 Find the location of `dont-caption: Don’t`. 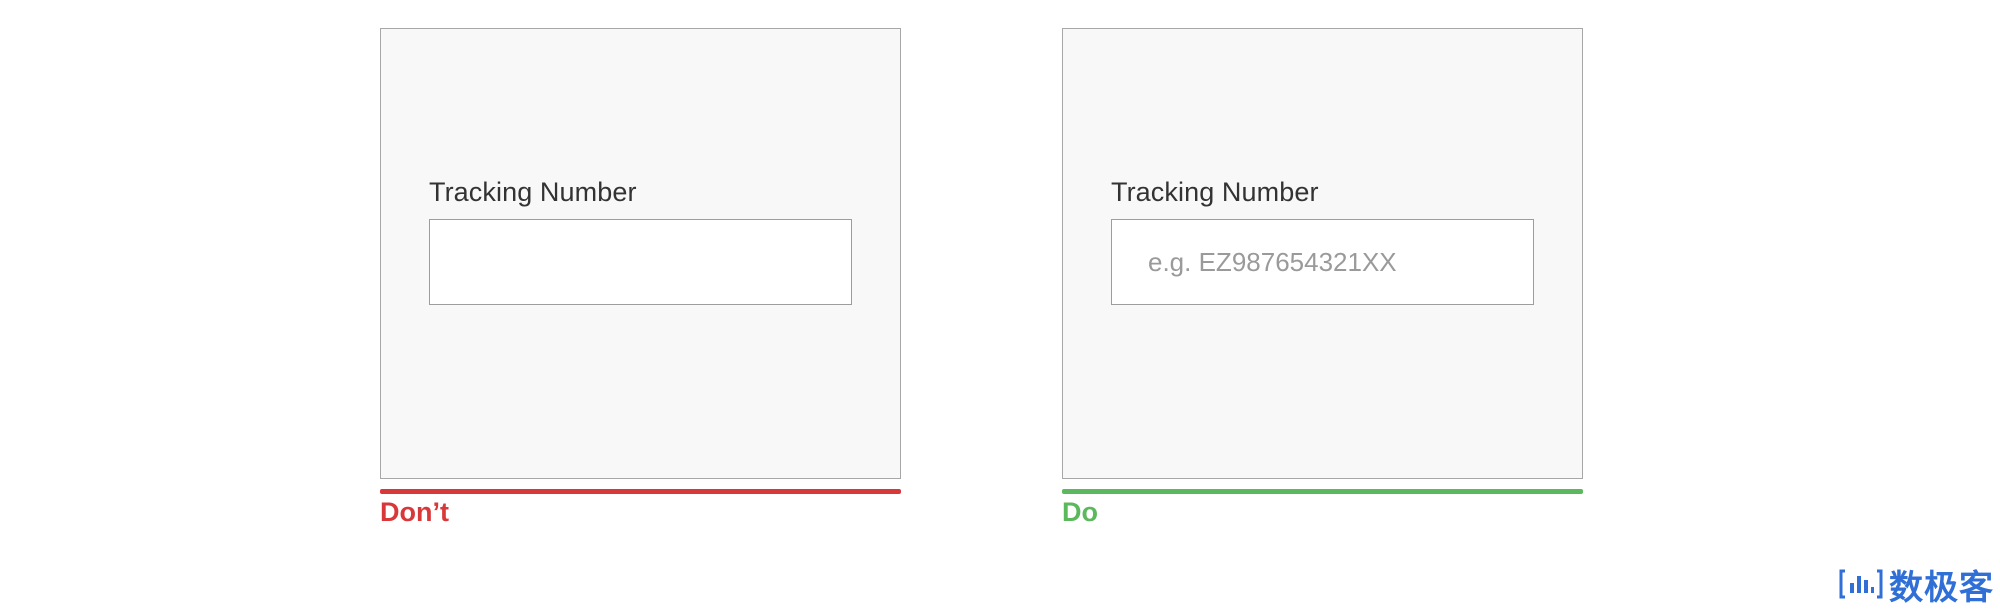

dont-caption: Don’t is located at coordinates (414, 512).